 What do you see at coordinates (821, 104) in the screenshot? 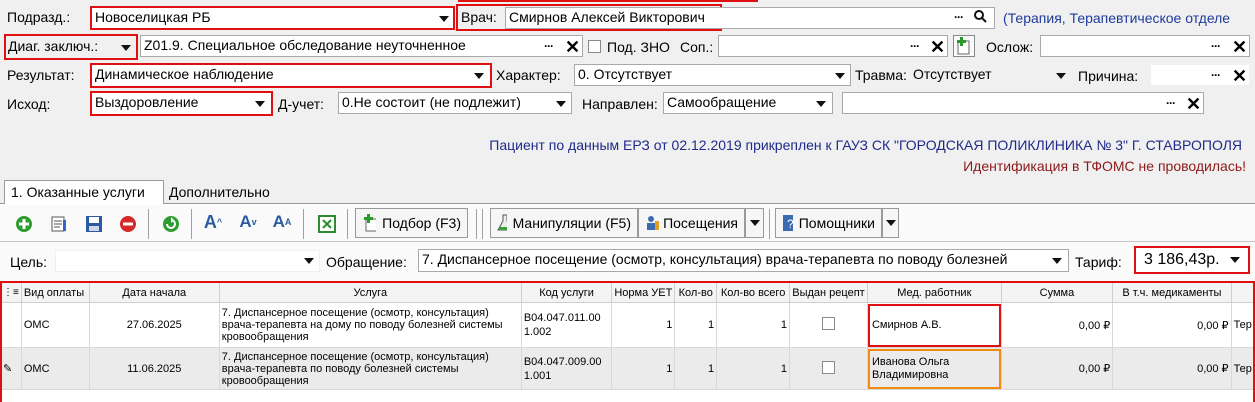
I see `napravlen-dropdown-arrow` at bounding box center [821, 104].